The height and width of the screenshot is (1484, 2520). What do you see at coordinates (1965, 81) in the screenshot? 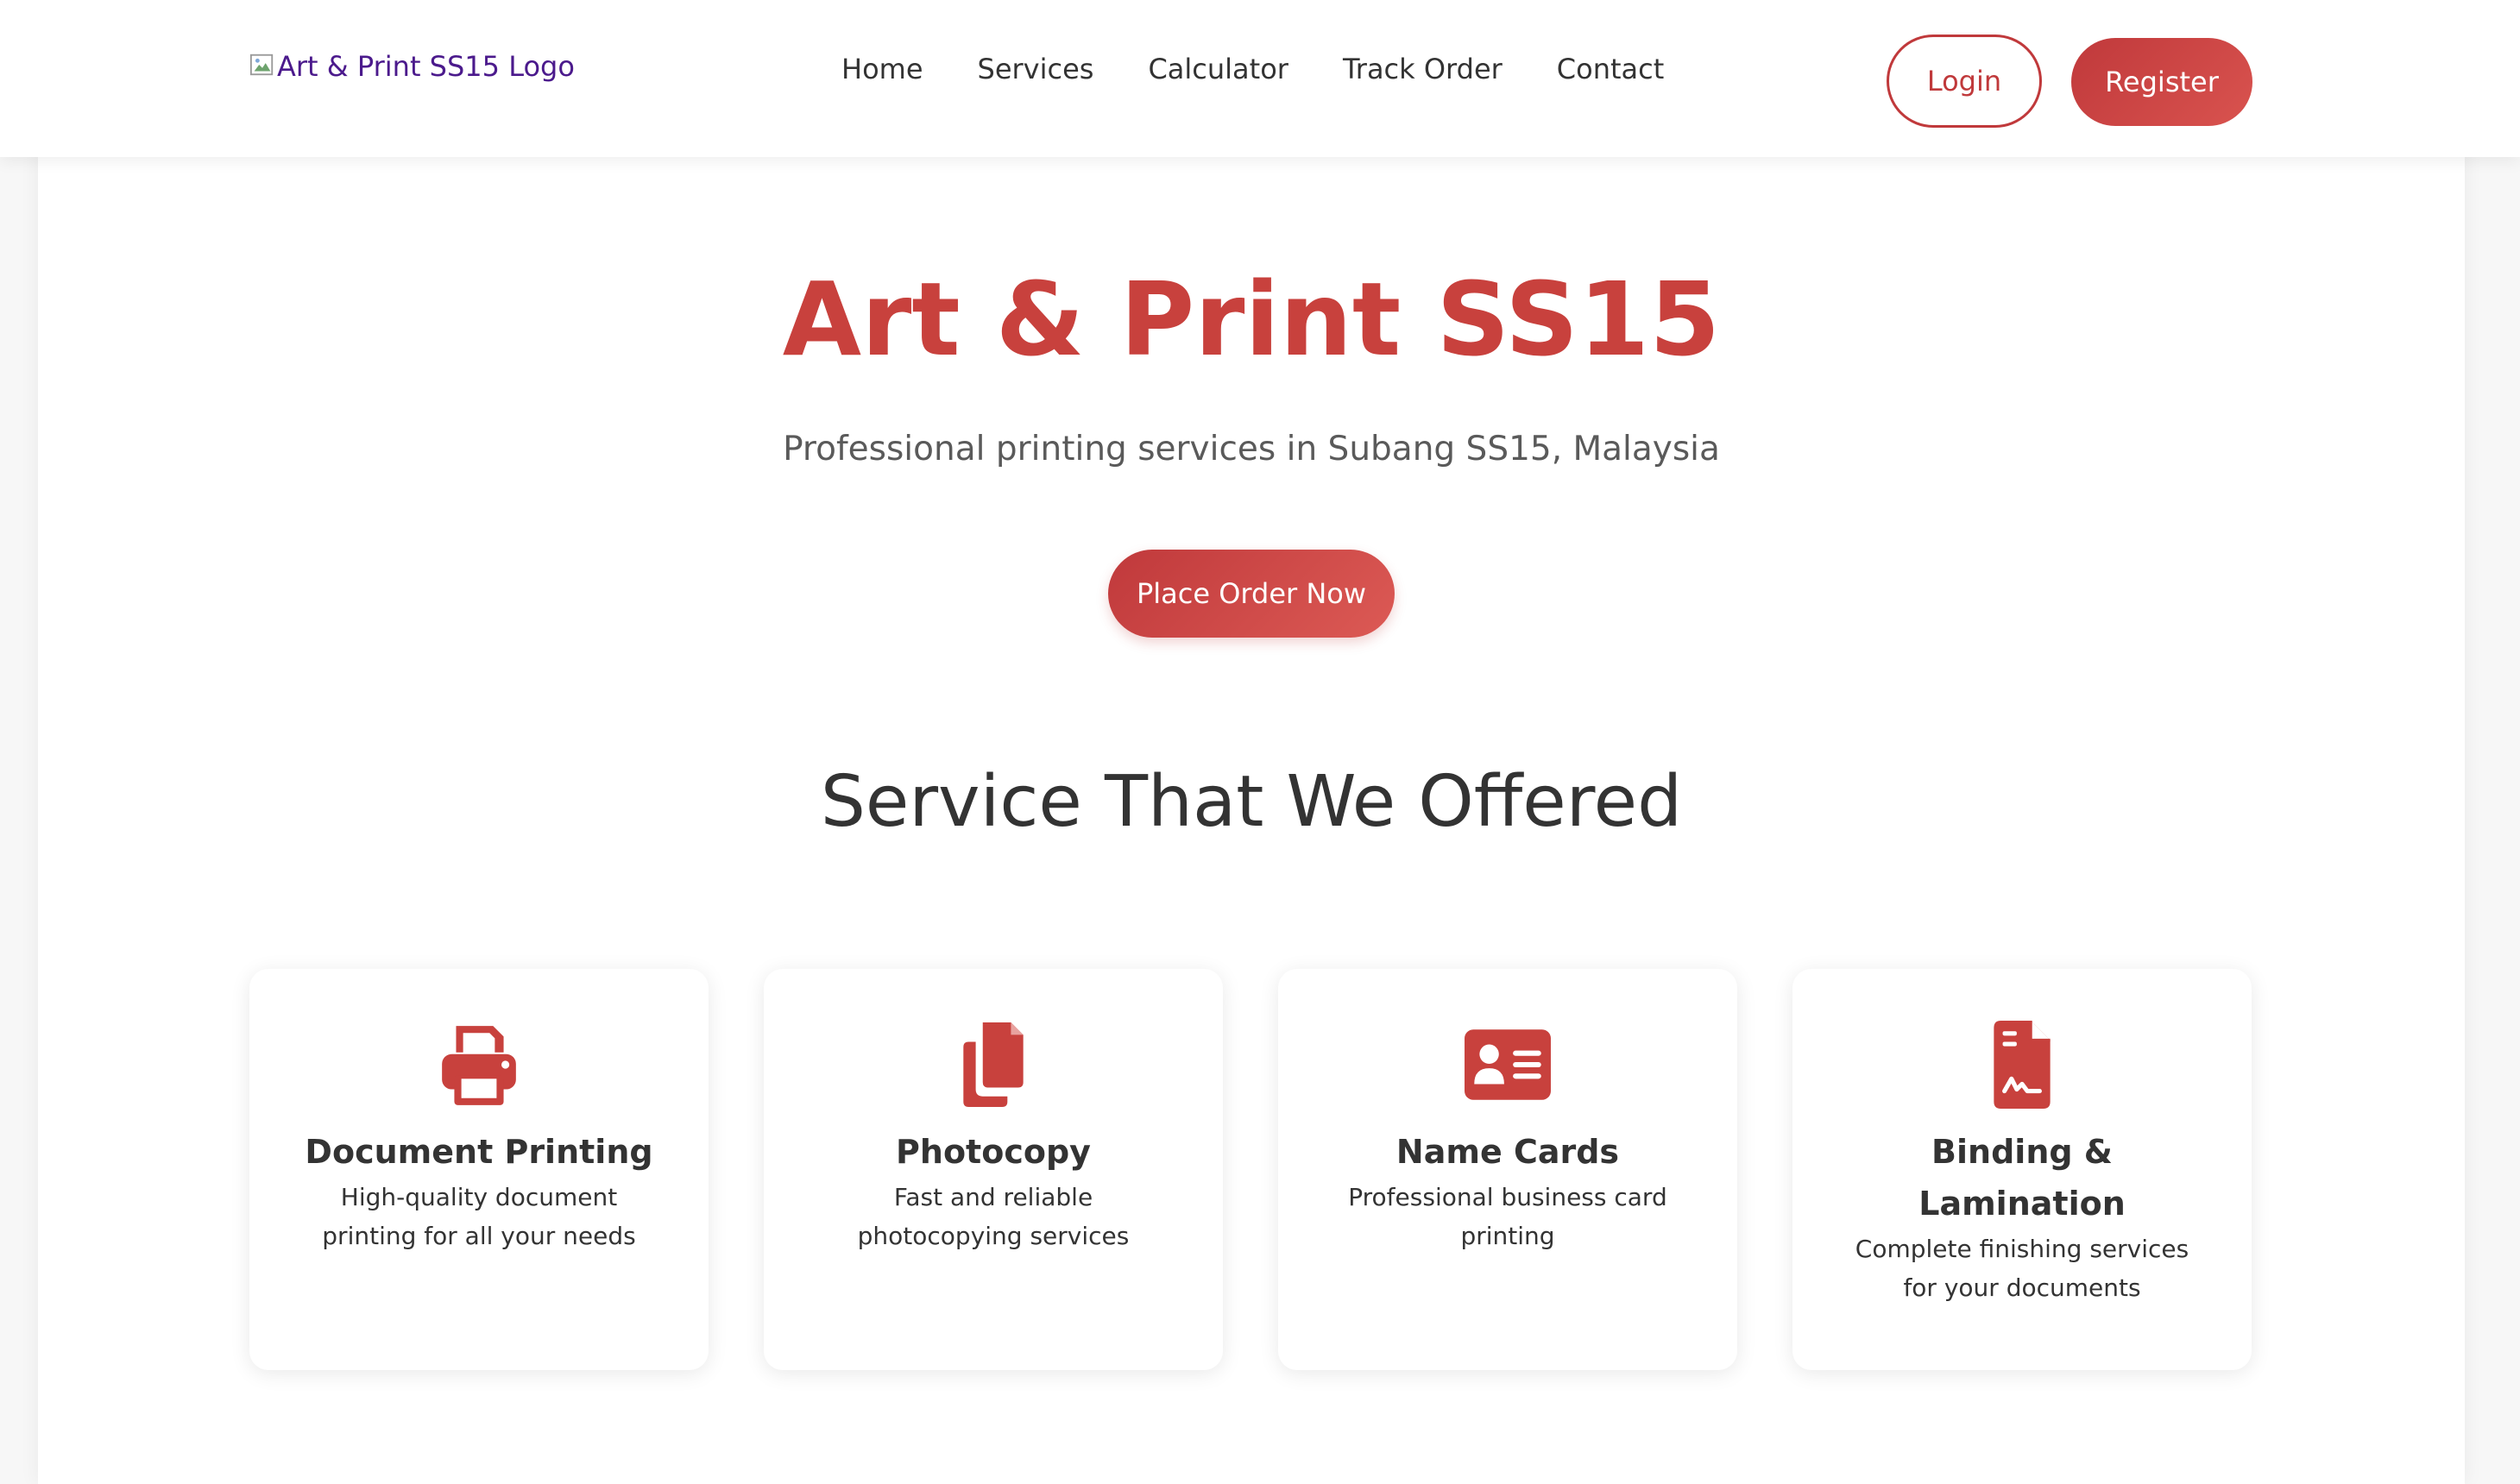
I see `login-button: Login` at bounding box center [1965, 81].